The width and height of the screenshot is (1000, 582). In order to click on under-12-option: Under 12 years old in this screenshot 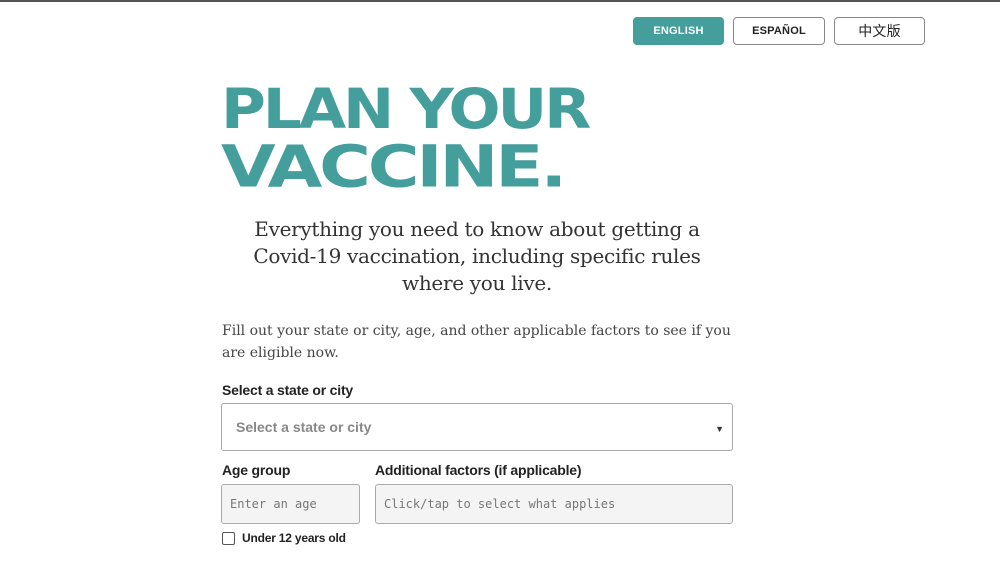, I will do `click(284, 538)`.